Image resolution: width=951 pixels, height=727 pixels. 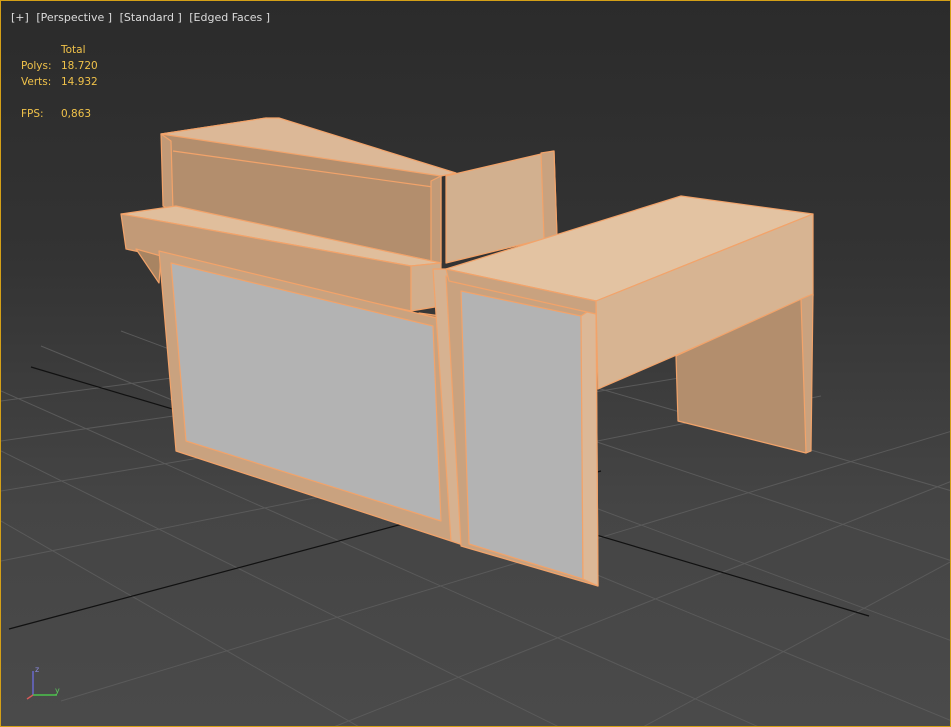 I want to click on viewport-view-menu: [Perspective ], so click(x=74, y=17).